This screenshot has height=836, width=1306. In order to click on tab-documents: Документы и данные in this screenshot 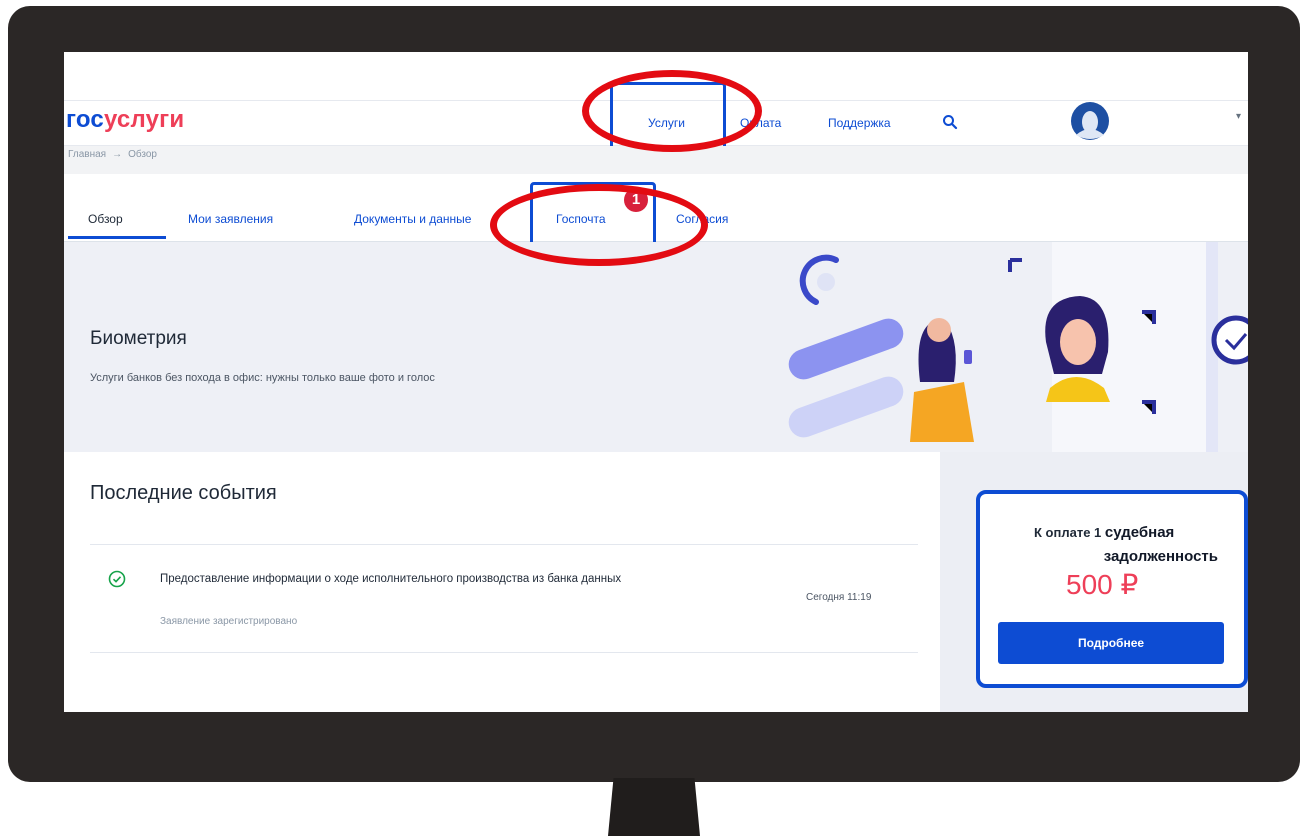, I will do `click(412, 219)`.